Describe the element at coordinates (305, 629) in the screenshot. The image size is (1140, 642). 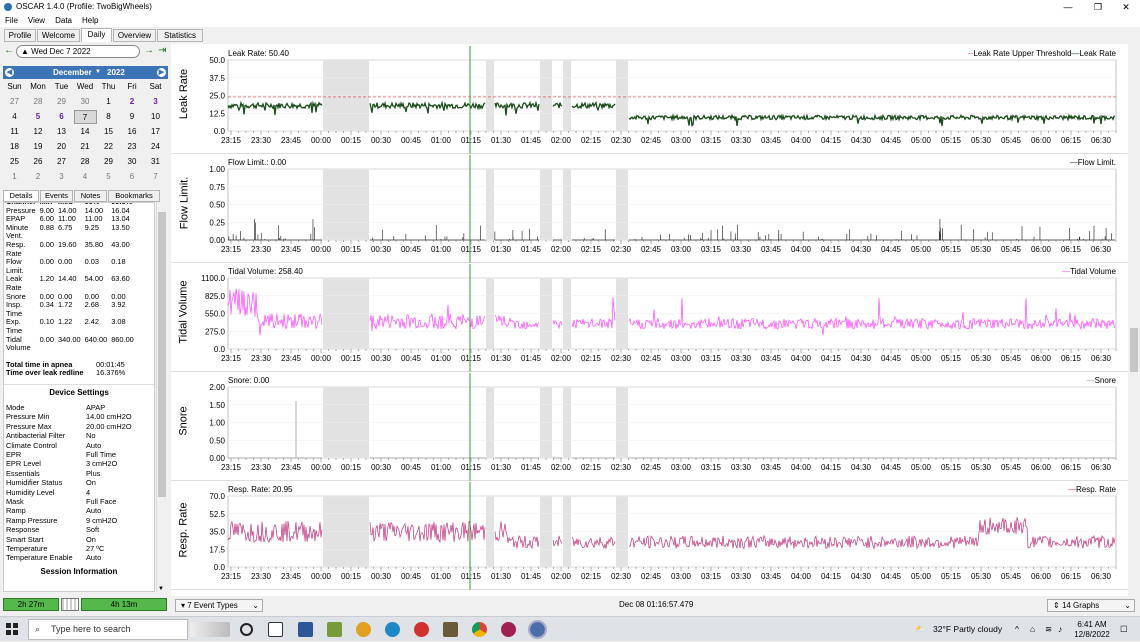
I see `word-icon` at that location.